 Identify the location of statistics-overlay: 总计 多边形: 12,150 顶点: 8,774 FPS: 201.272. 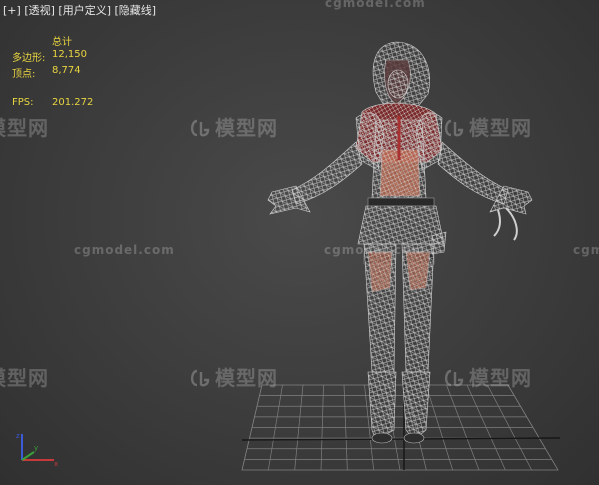
(67, 73).